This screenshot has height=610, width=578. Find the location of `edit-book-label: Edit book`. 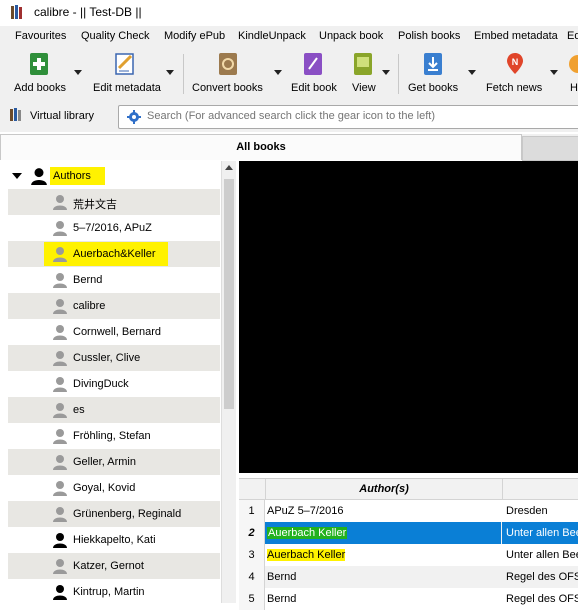

edit-book-label: Edit book is located at coordinates (314, 88).